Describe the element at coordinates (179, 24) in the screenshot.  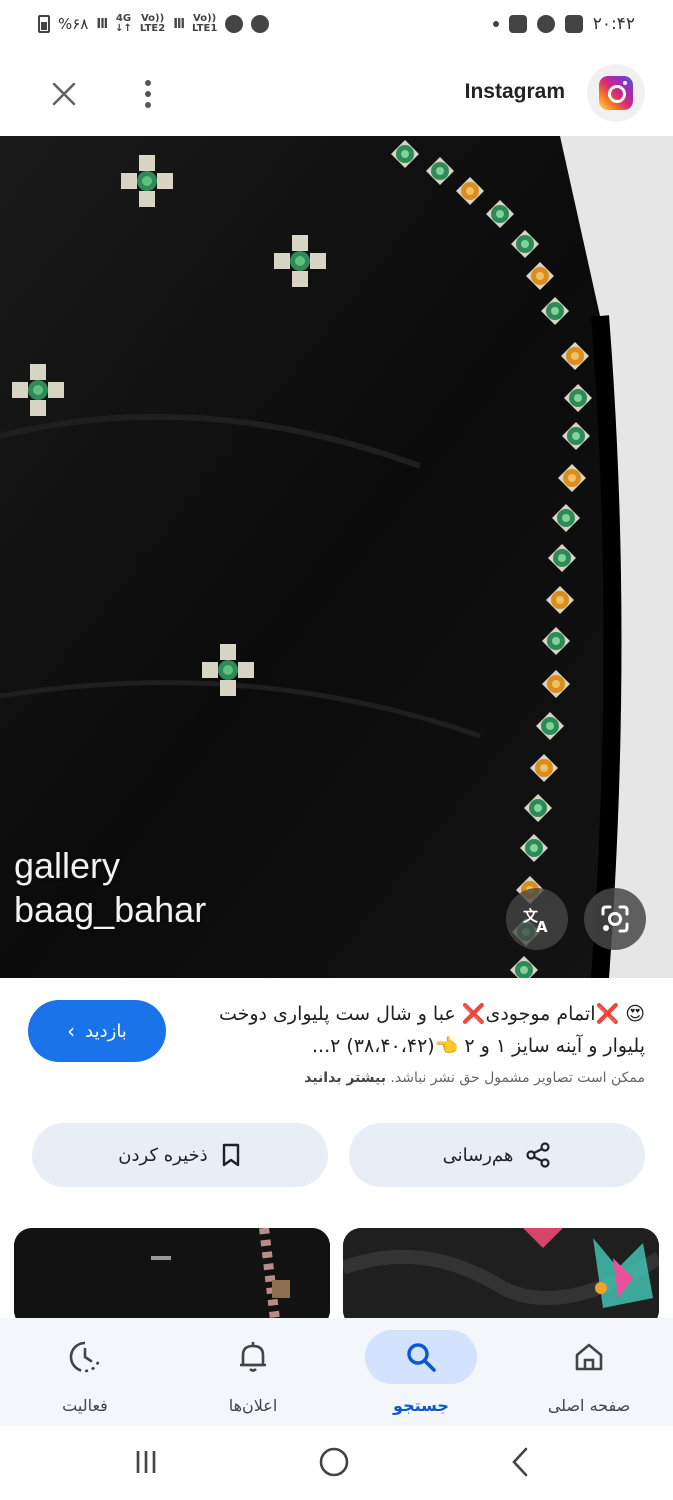
I see `signal-icon-2: Ill` at that location.